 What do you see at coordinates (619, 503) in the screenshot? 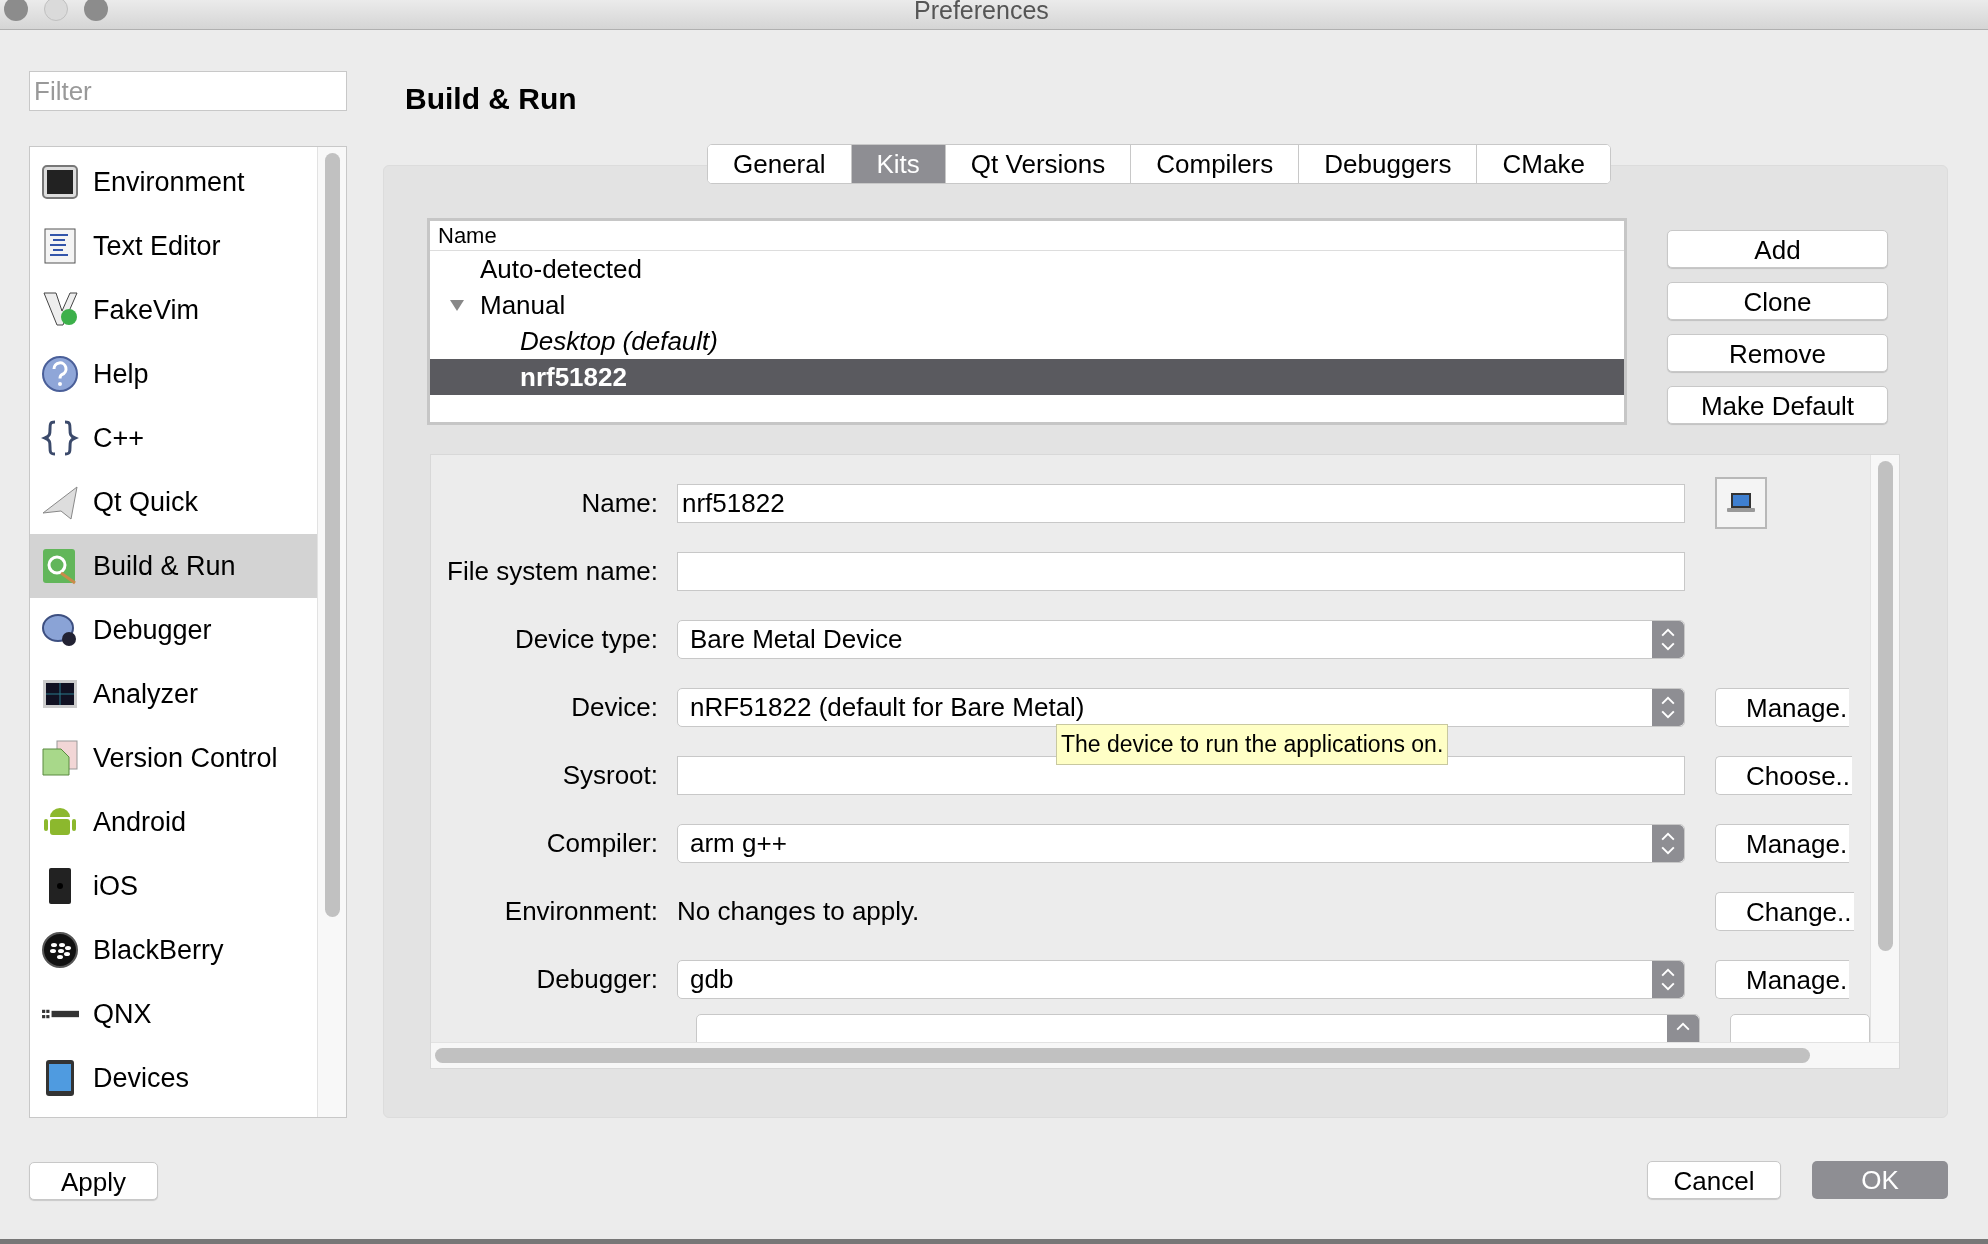
I see `field-label: Name:` at bounding box center [619, 503].